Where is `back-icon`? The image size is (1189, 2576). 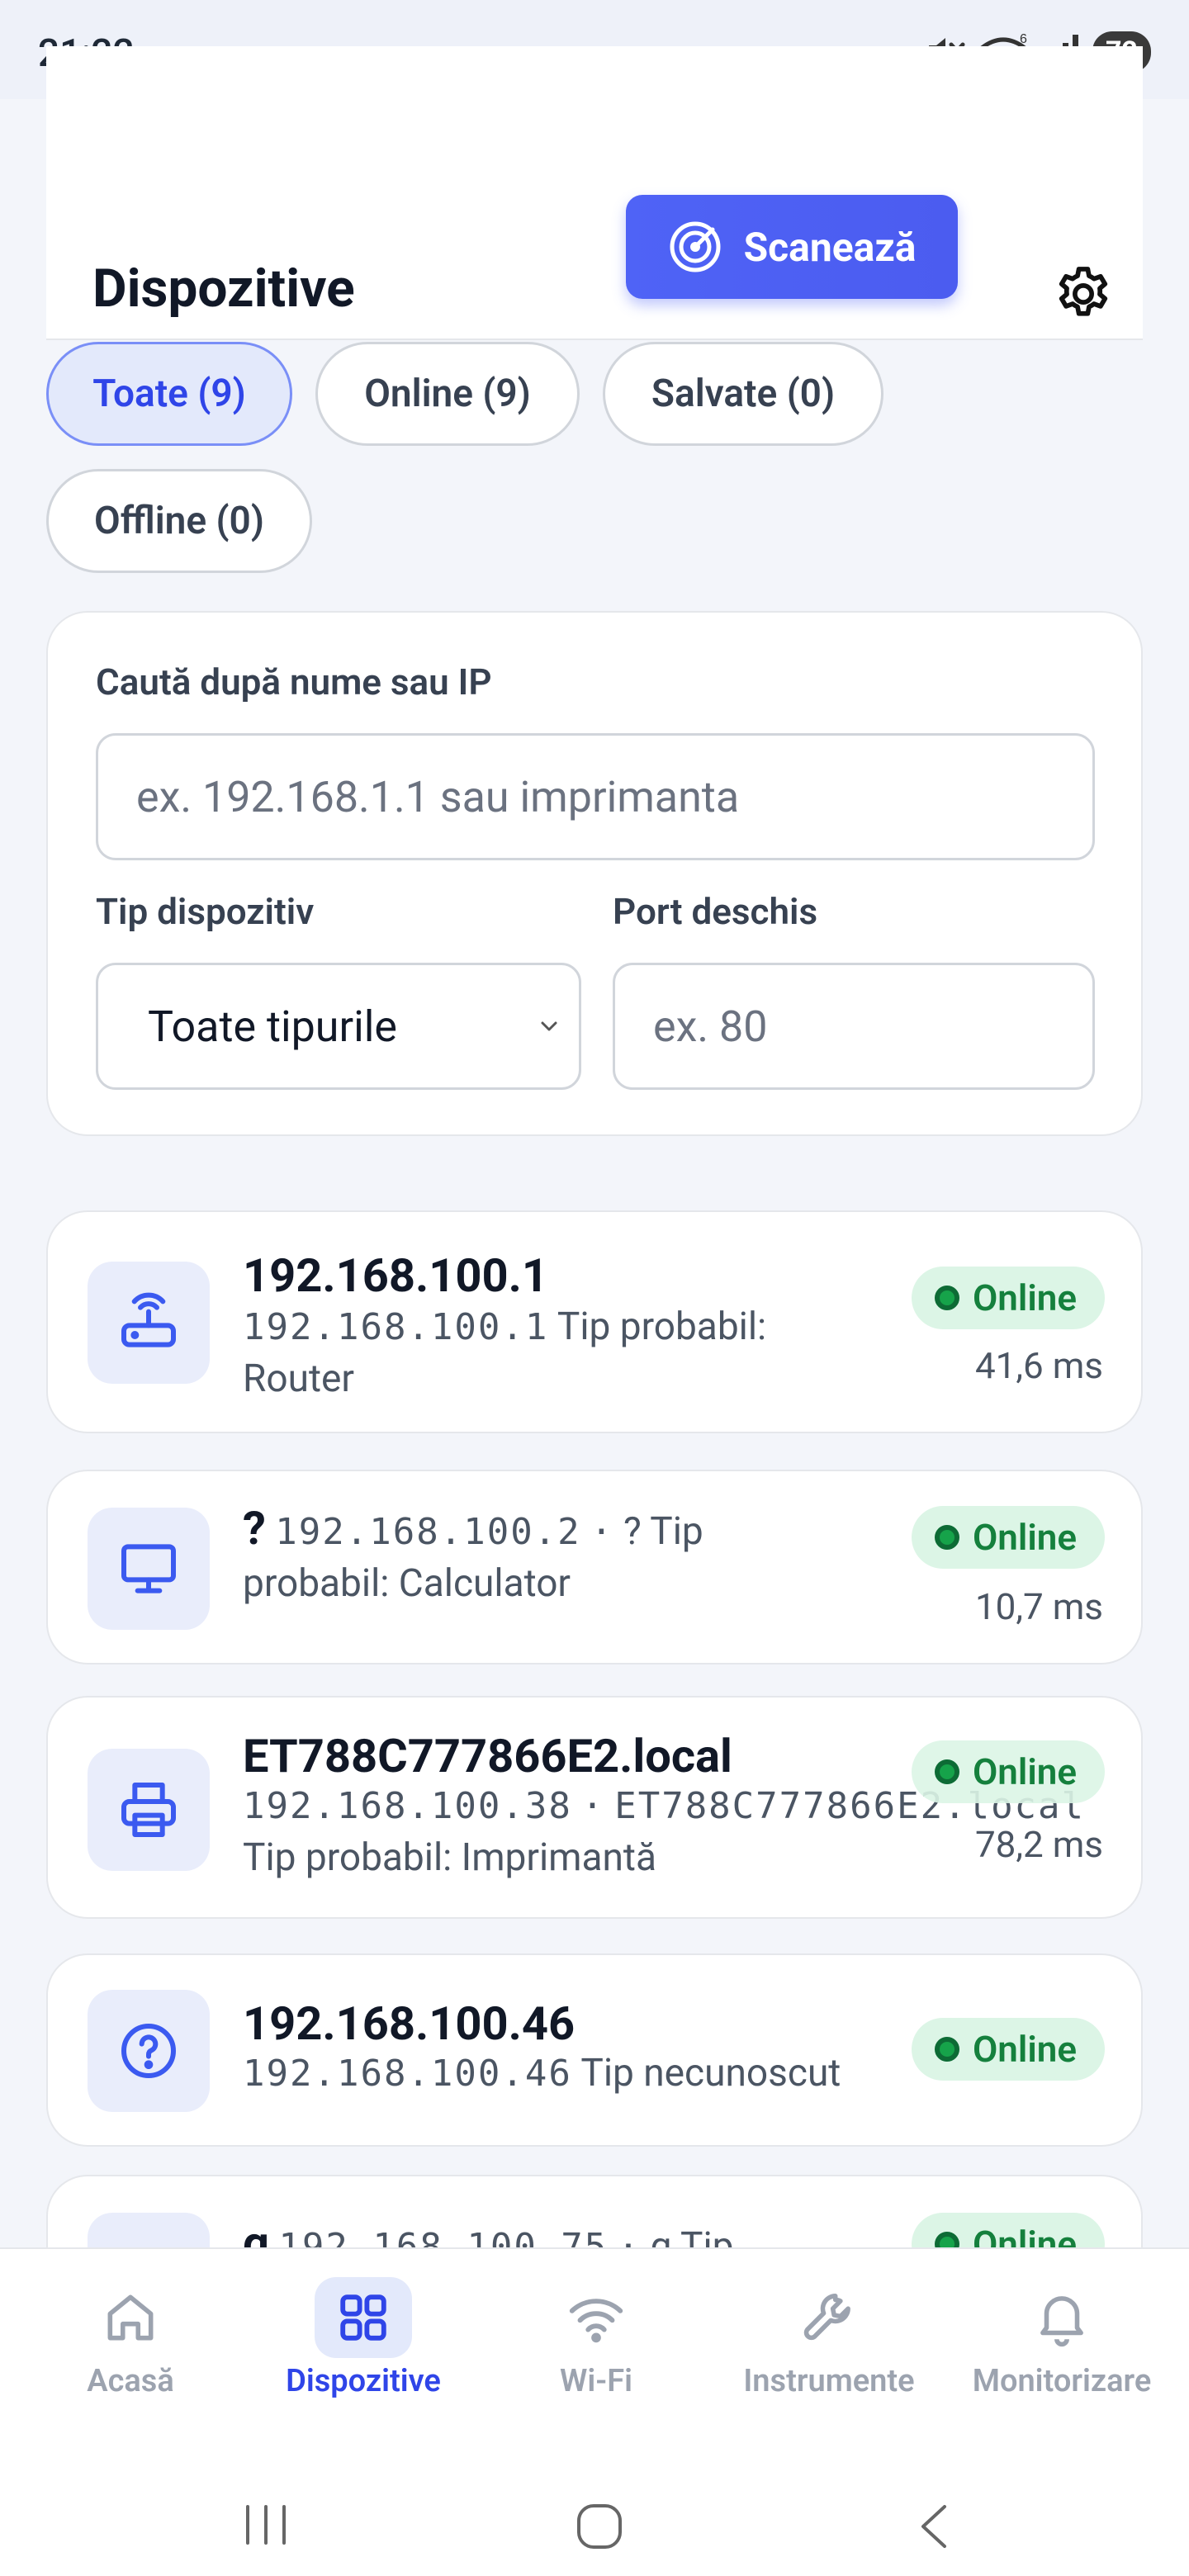 back-icon is located at coordinates (933, 2526).